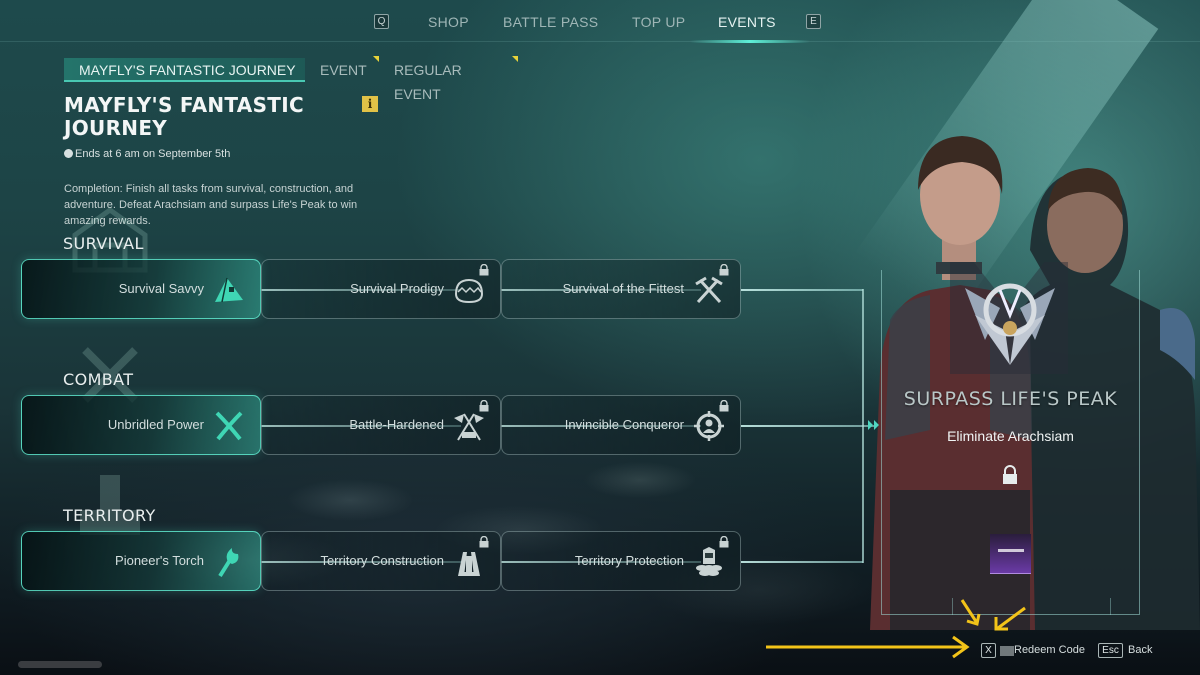 Image resolution: width=1200 pixels, height=675 pixels. I want to click on event-end-time-text: Ends at 6 am on September 5th, so click(153, 154).